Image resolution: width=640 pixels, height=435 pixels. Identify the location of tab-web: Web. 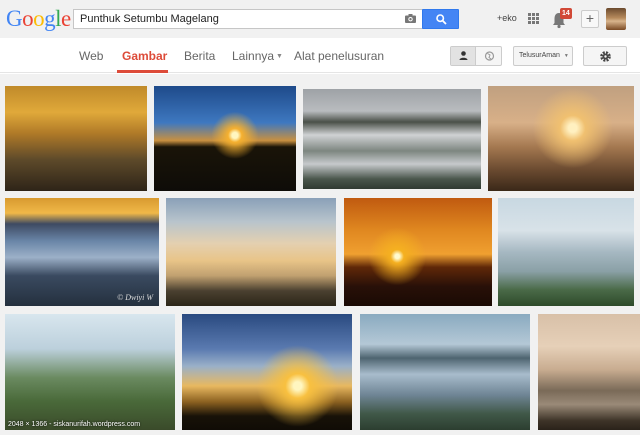
(91, 56).